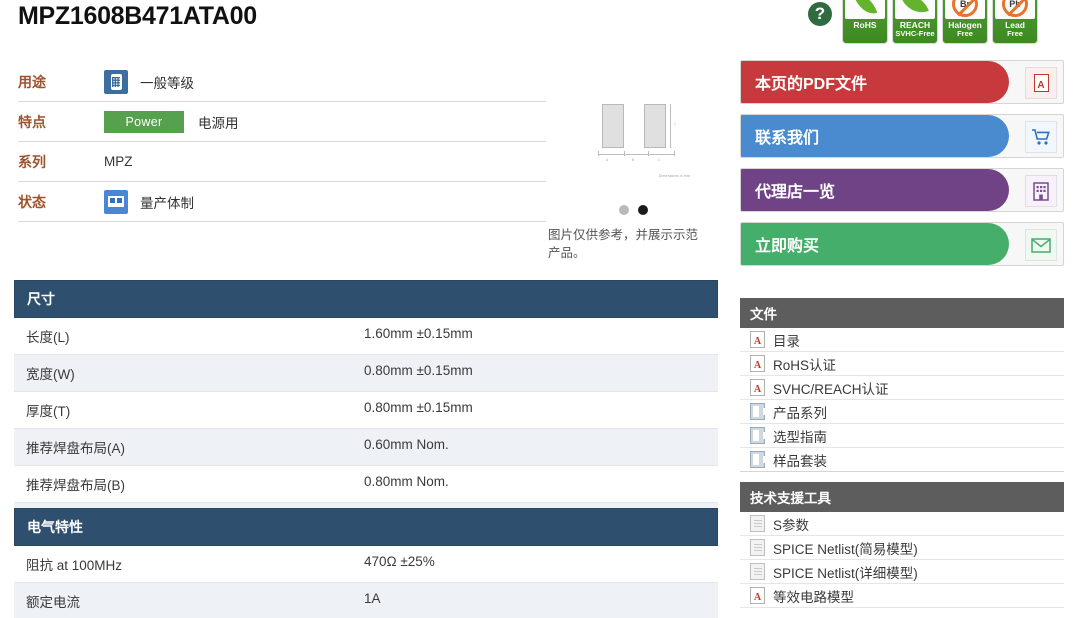 Image resolution: width=1080 pixels, height=618 pixels. Describe the element at coordinates (831, 389) in the screenshot. I see `list-item-label: SVHC/REACH认证` at that location.